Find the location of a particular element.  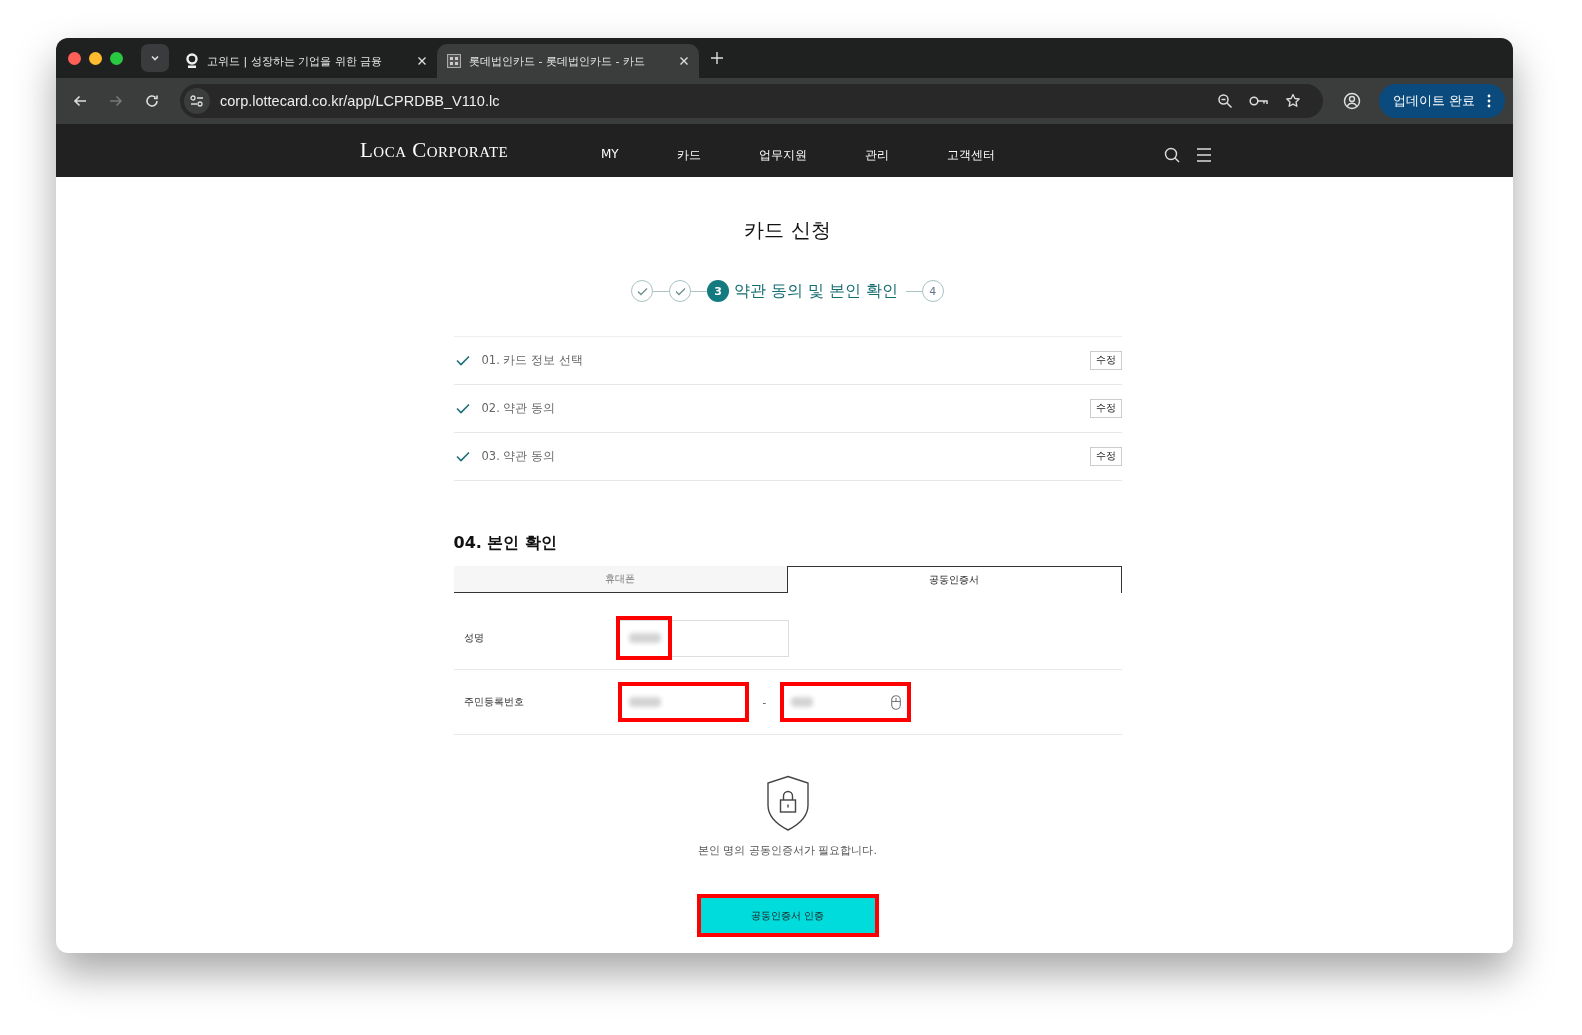

nav-link: 고객센터 is located at coordinates (970, 155).